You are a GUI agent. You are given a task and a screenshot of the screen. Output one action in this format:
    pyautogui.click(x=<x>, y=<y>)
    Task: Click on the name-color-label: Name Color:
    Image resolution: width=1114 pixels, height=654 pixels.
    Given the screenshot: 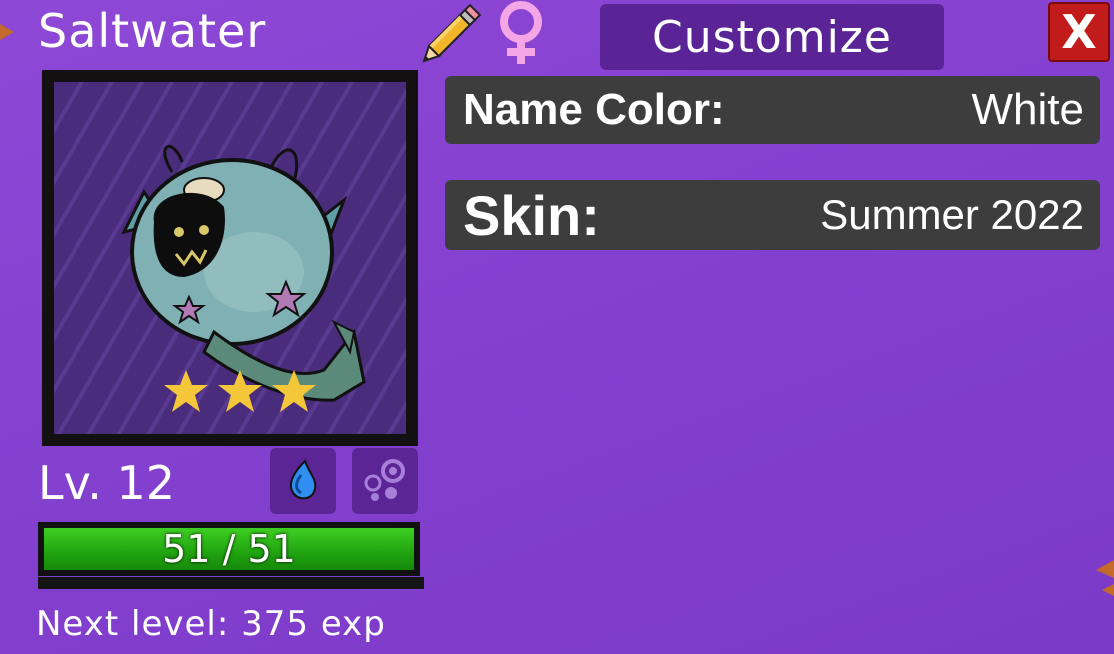 What is the action you would take?
    pyautogui.click(x=594, y=109)
    